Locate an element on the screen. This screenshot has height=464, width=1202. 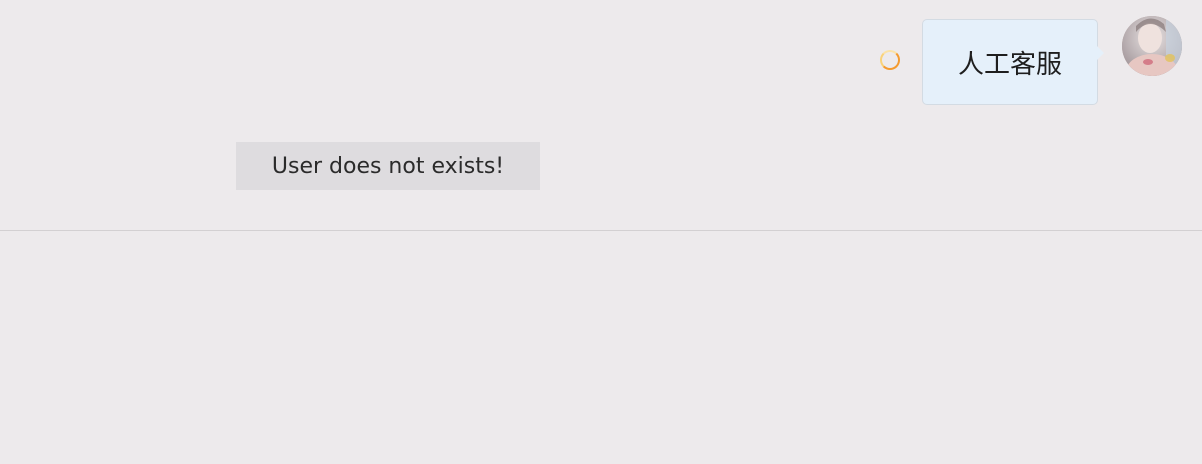
message-row: 人工客服 is located at coordinates (1031, 60).